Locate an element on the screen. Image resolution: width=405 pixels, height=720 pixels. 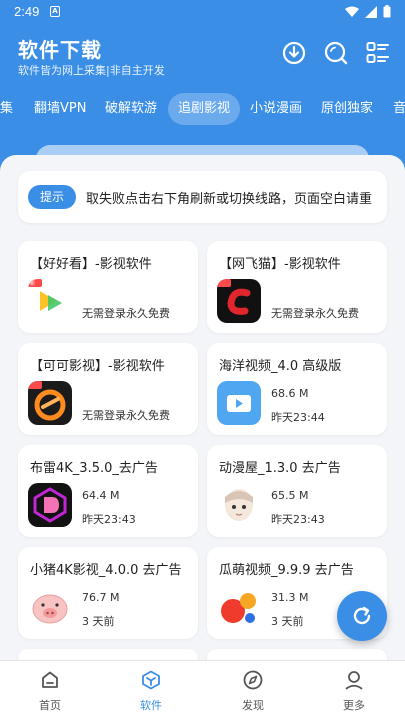
app-card: 【网飞猫】-影视软件 无需登录永久免费 is located at coordinates (297, 287).